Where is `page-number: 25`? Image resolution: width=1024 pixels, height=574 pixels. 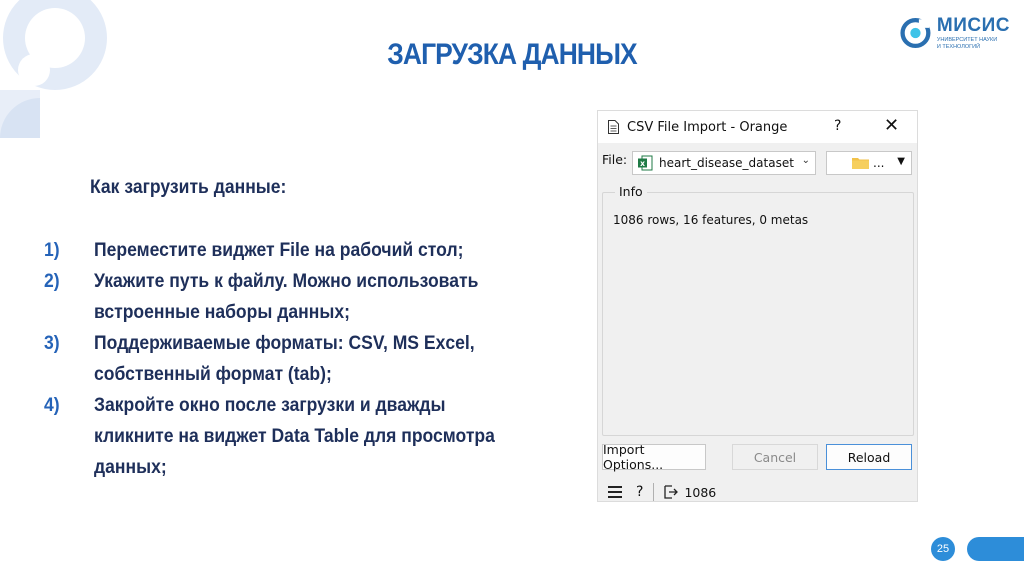
page-number: 25 is located at coordinates (943, 549).